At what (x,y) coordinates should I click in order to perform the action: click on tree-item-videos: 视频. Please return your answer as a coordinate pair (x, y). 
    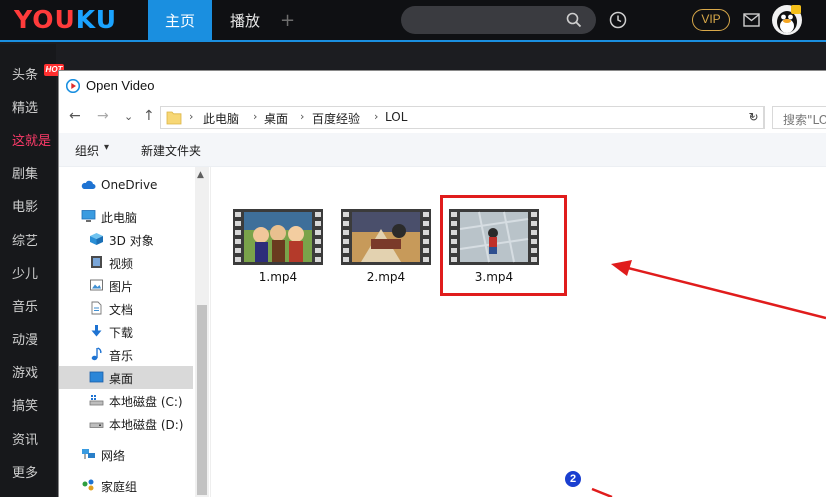
    Looking at the image, I should click on (126, 262).